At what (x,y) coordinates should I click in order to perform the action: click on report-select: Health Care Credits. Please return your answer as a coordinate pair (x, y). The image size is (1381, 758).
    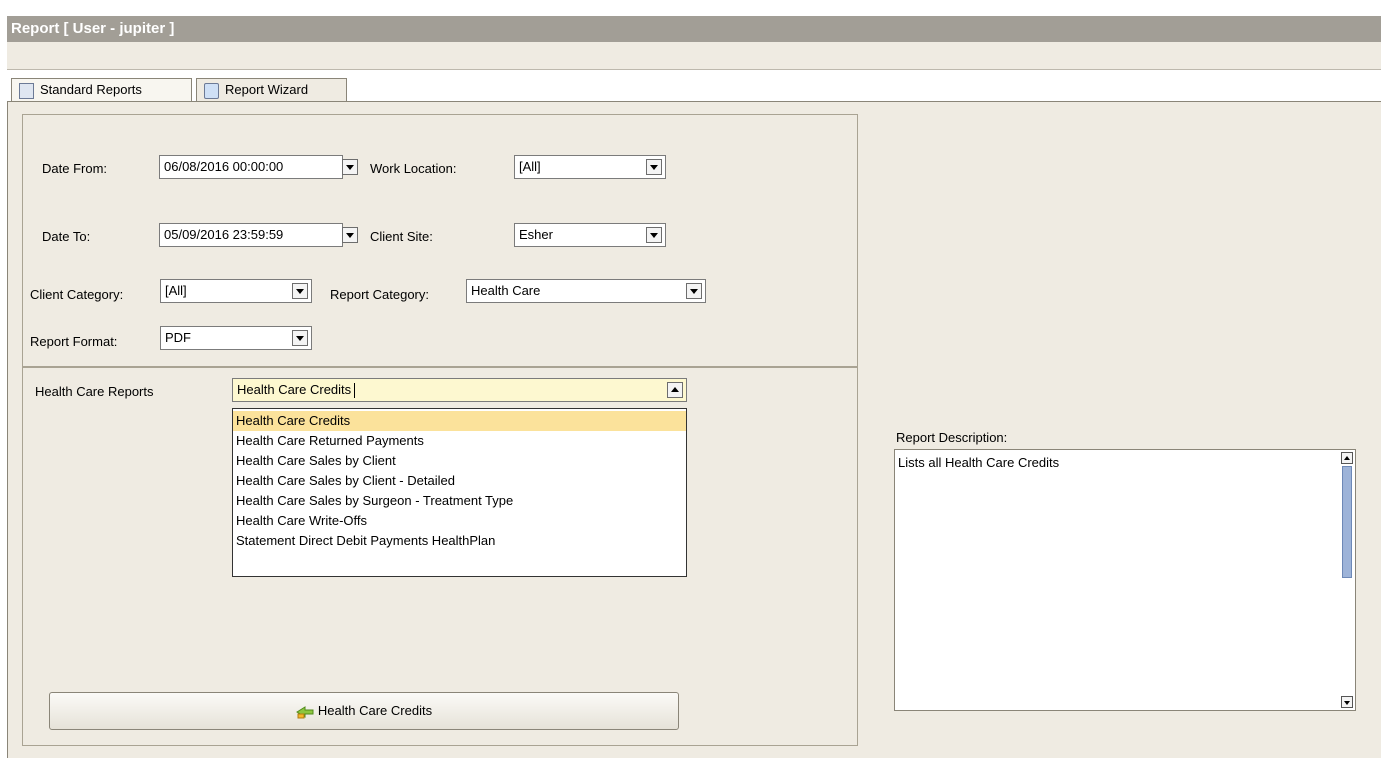
    Looking at the image, I should click on (459, 390).